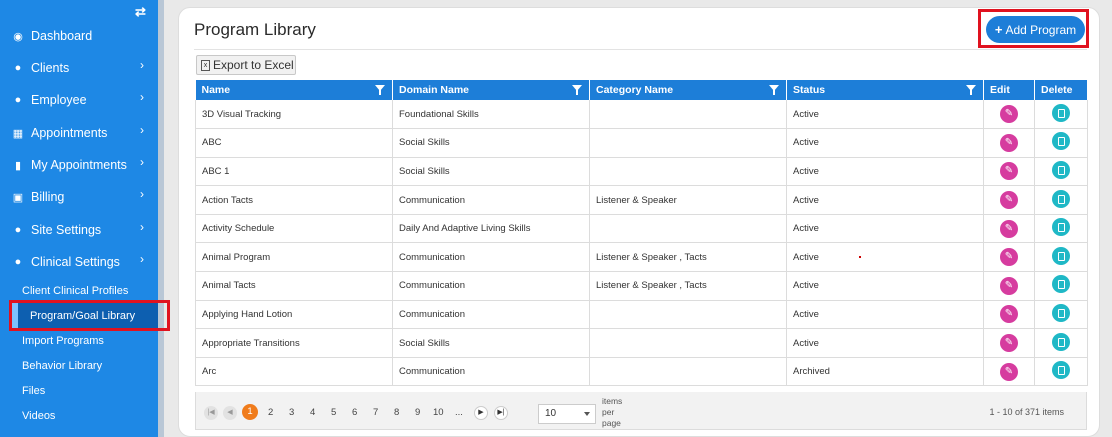 The height and width of the screenshot is (437, 1112). Describe the element at coordinates (75, 291) in the screenshot. I see `sub-item-client-clinical-profiles: Client Clinical Profiles` at that location.